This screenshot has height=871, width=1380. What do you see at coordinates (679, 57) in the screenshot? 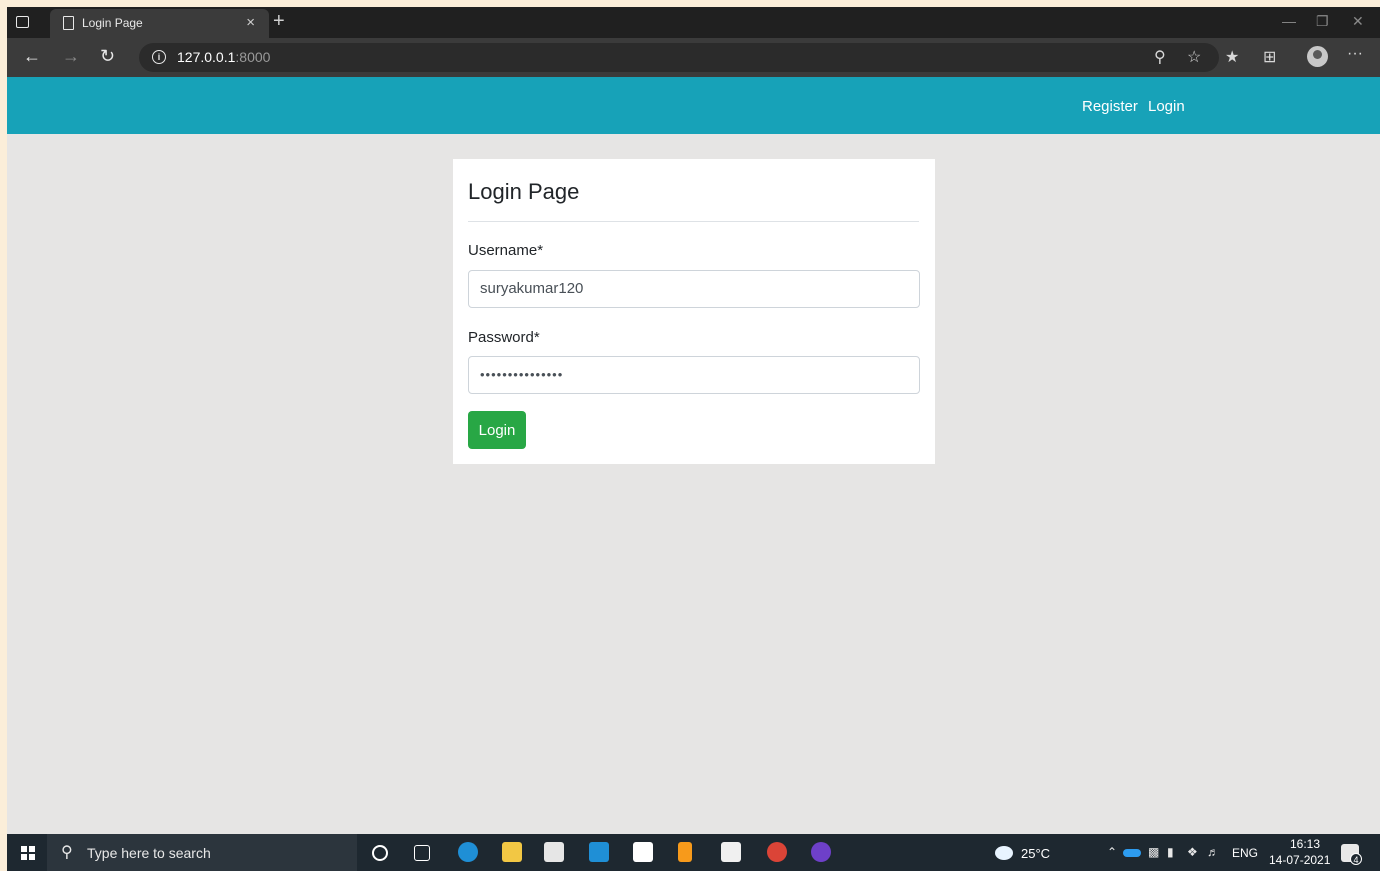
I see `address-input: i 127.0.0.1:8000` at bounding box center [679, 57].